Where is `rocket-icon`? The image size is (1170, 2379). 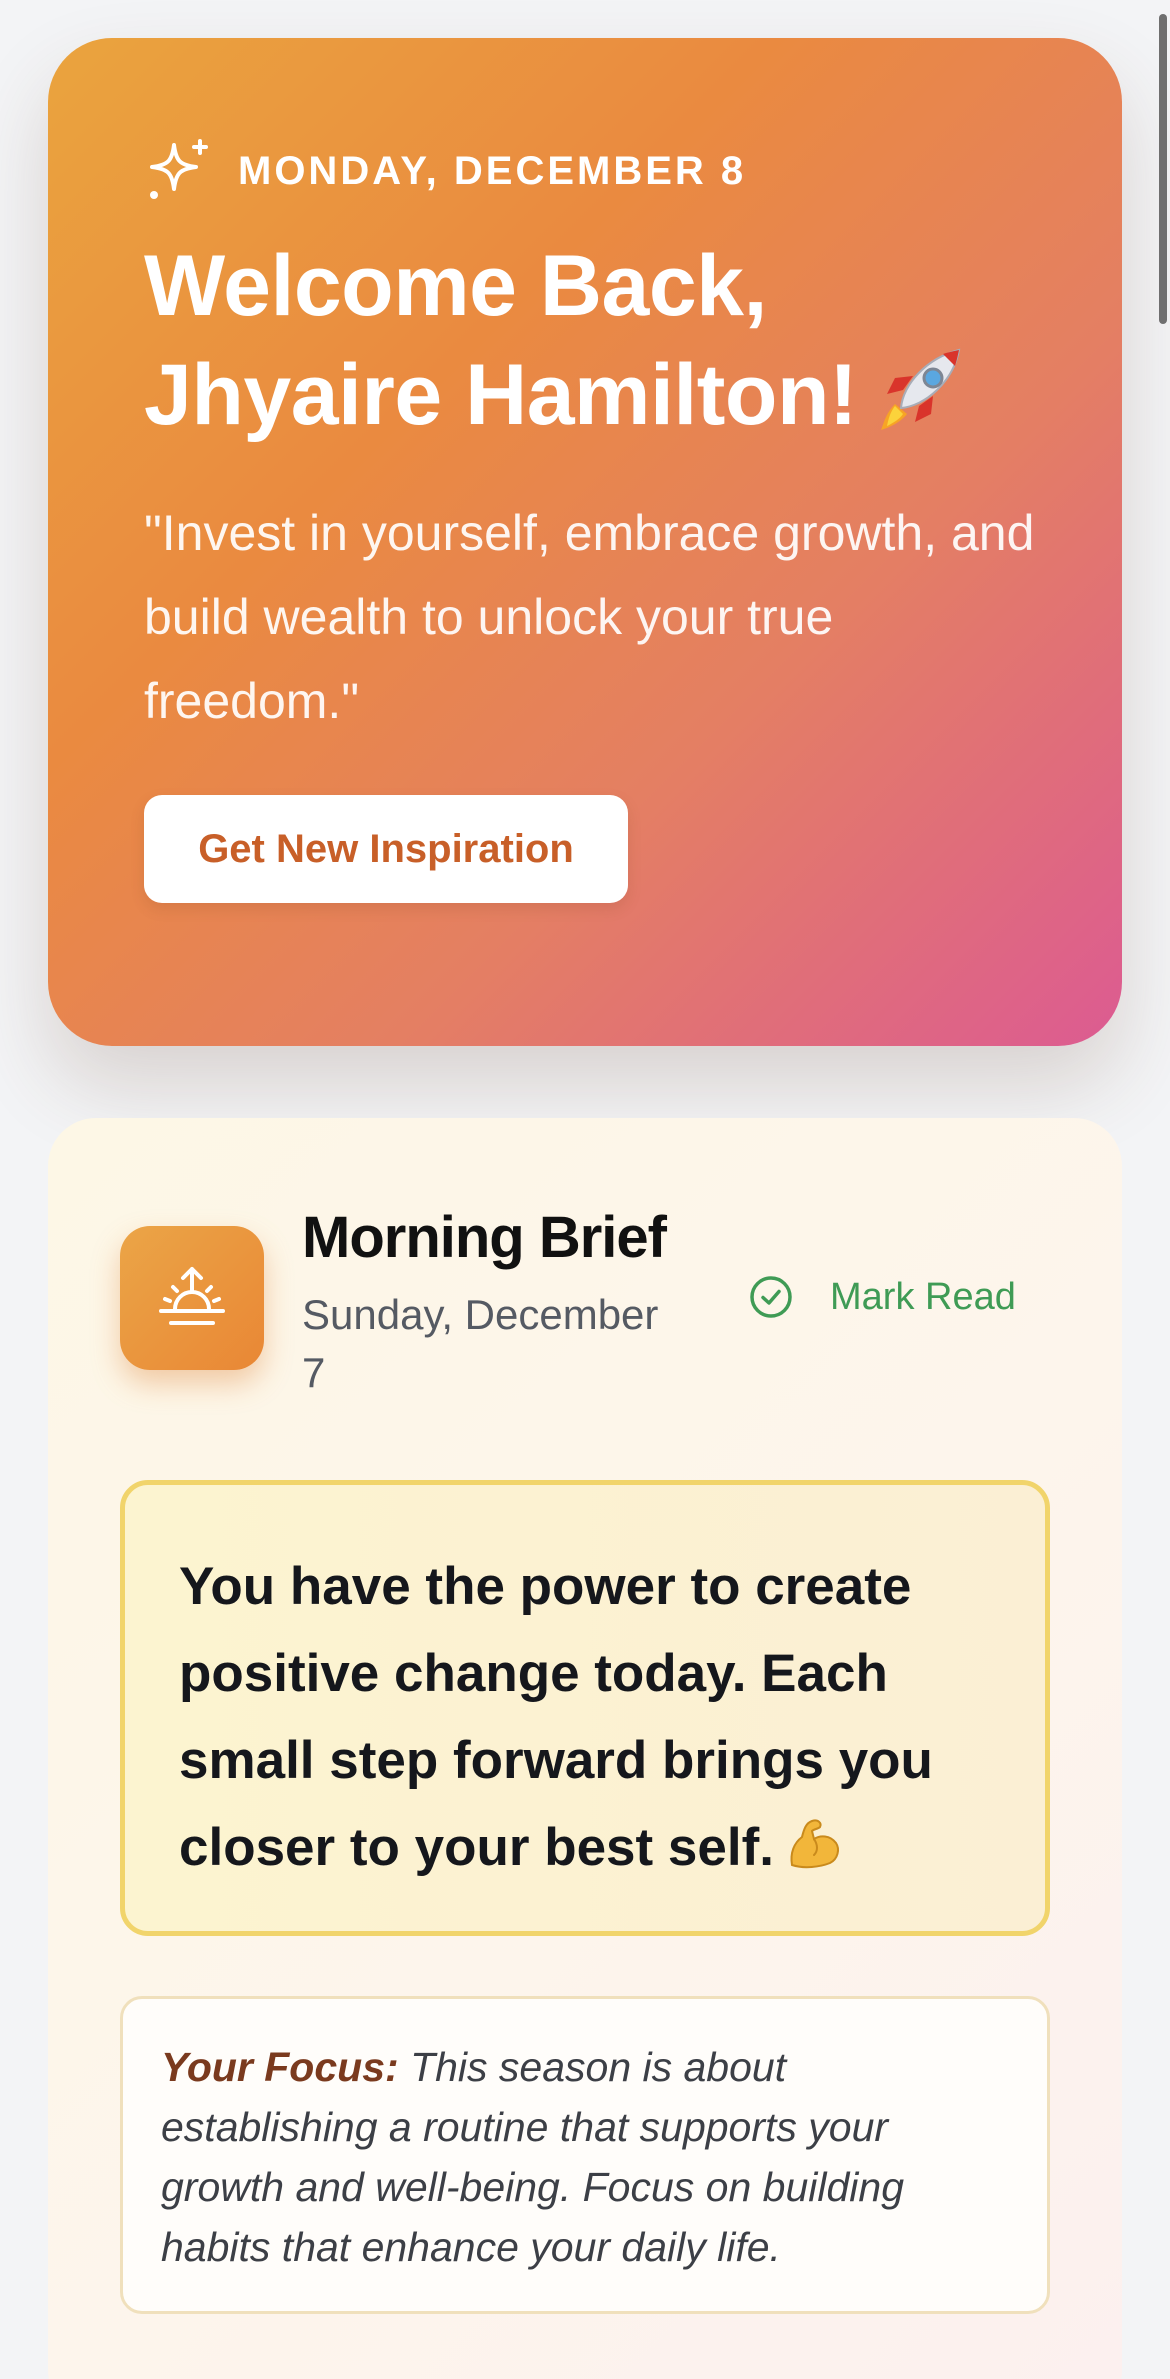 rocket-icon is located at coordinates (921, 389).